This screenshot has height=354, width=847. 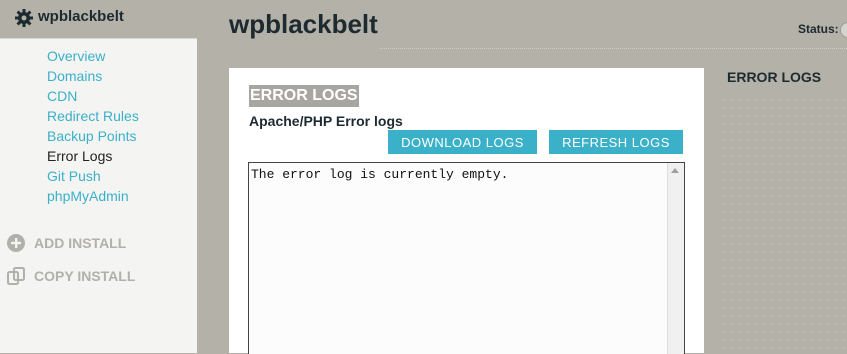 I want to click on site-header: wpblackbelt, so click(x=98, y=19).